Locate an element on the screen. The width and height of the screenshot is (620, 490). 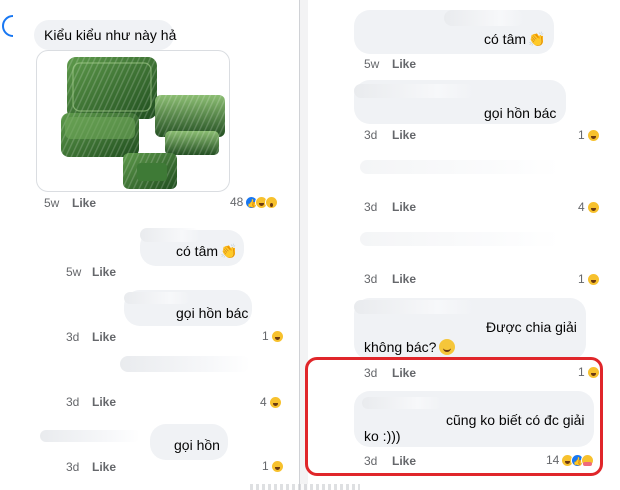
reply-text: có tâm is located at coordinates (197, 251).